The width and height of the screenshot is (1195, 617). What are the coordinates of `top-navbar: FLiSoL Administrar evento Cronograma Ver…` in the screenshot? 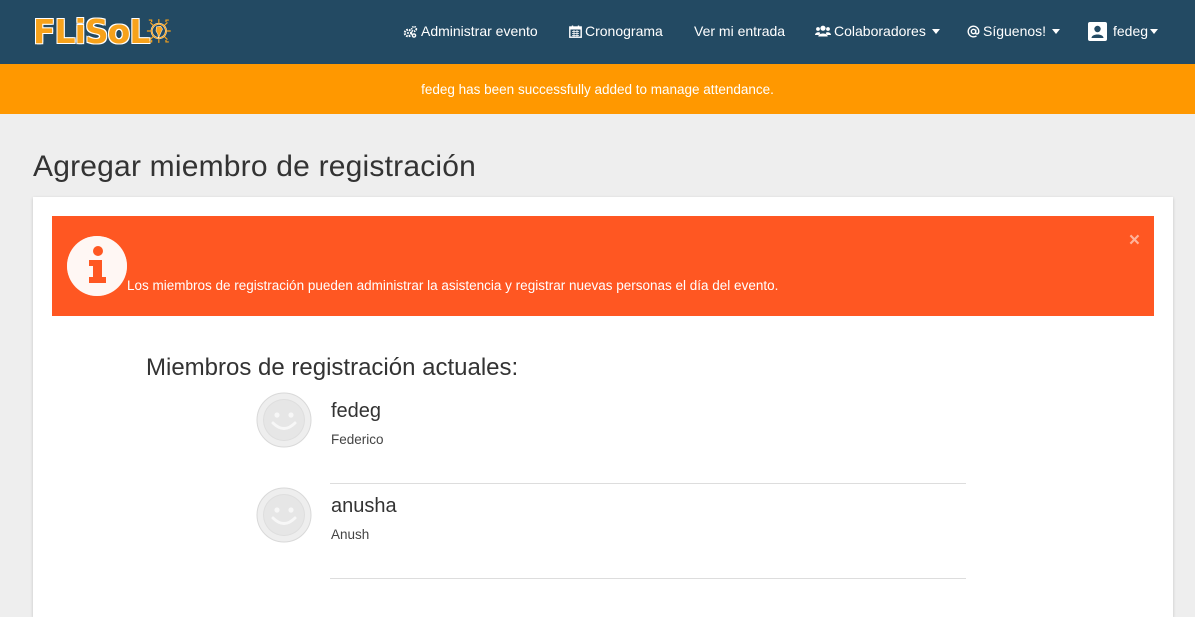 It's located at (597, 32).